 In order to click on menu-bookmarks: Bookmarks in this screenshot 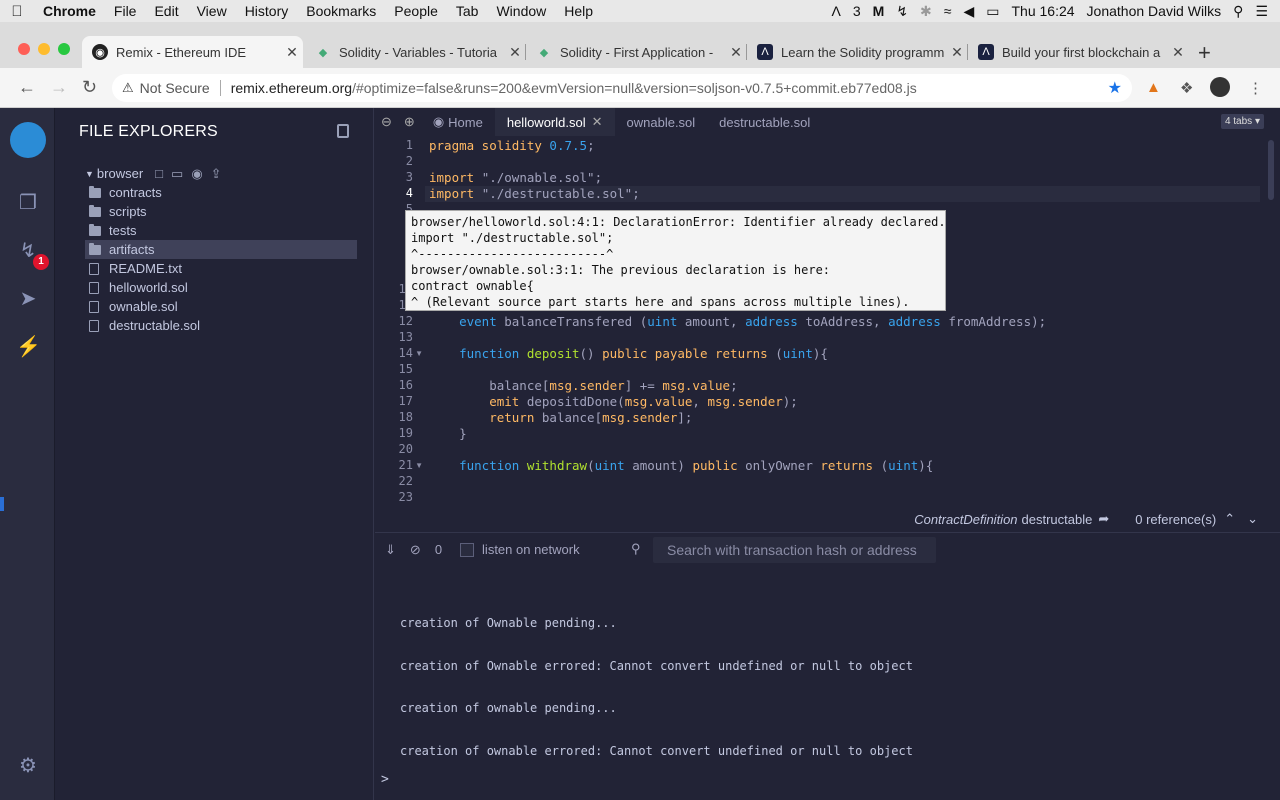, I will do `click(341, 11)`.